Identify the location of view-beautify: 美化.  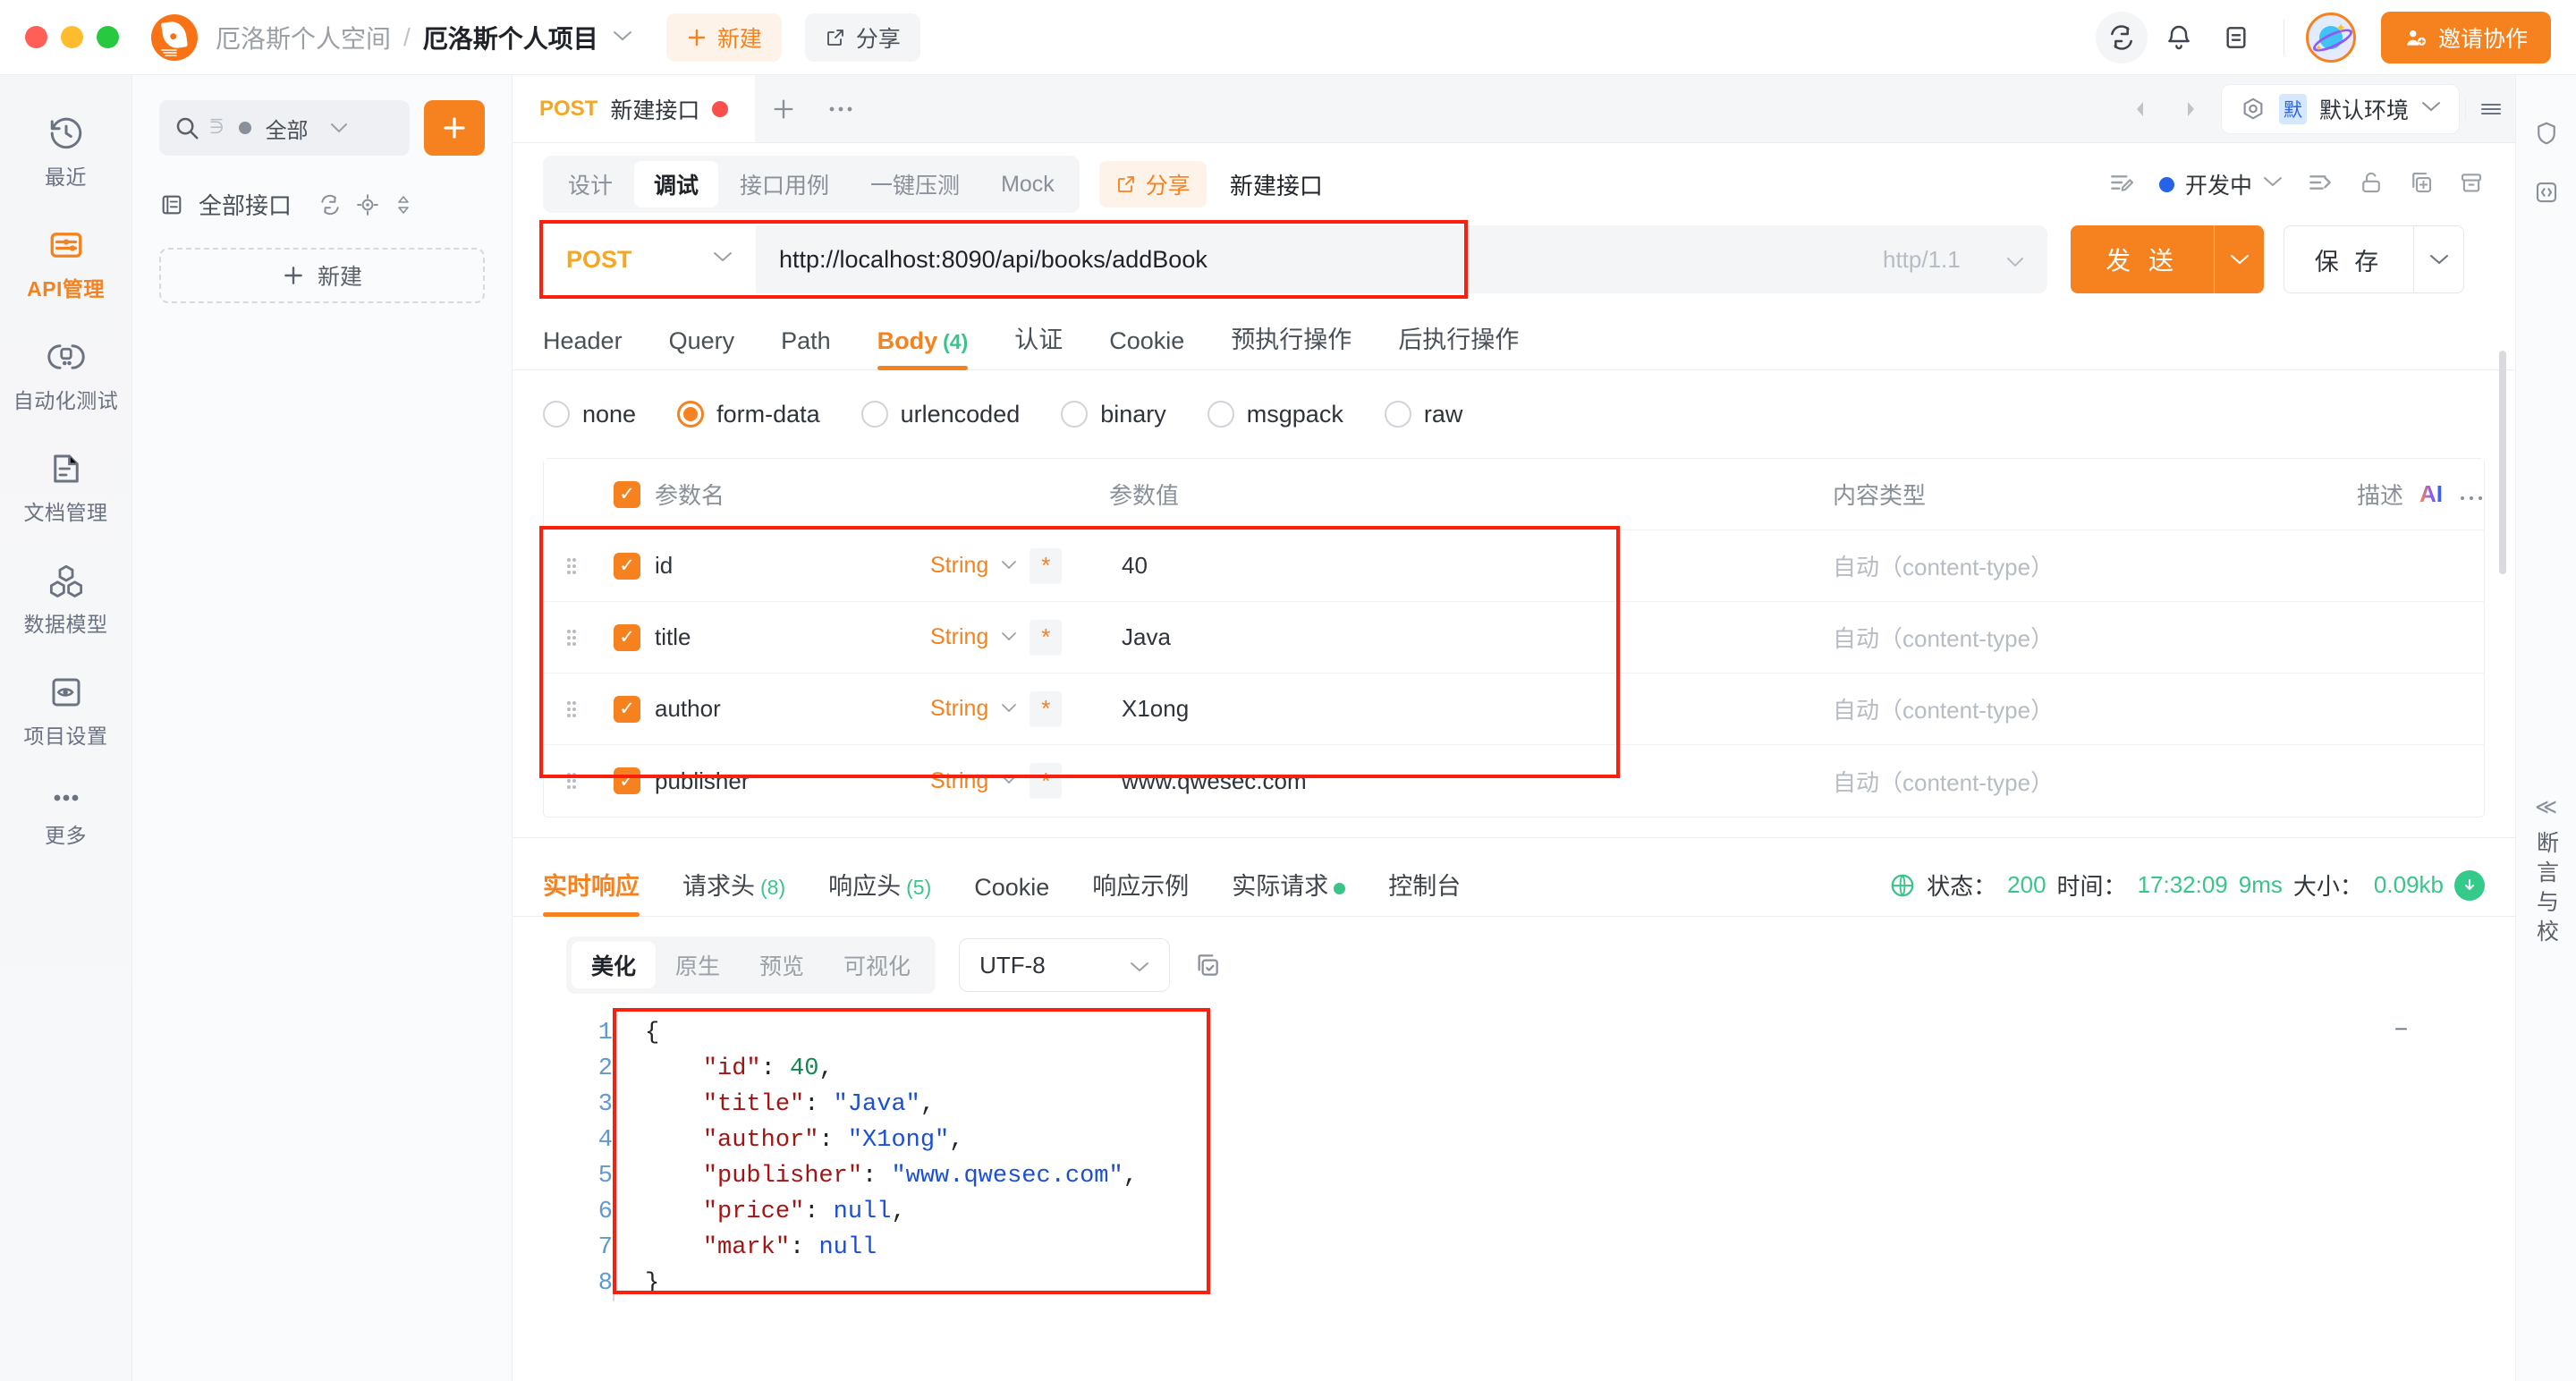
(614, 965).